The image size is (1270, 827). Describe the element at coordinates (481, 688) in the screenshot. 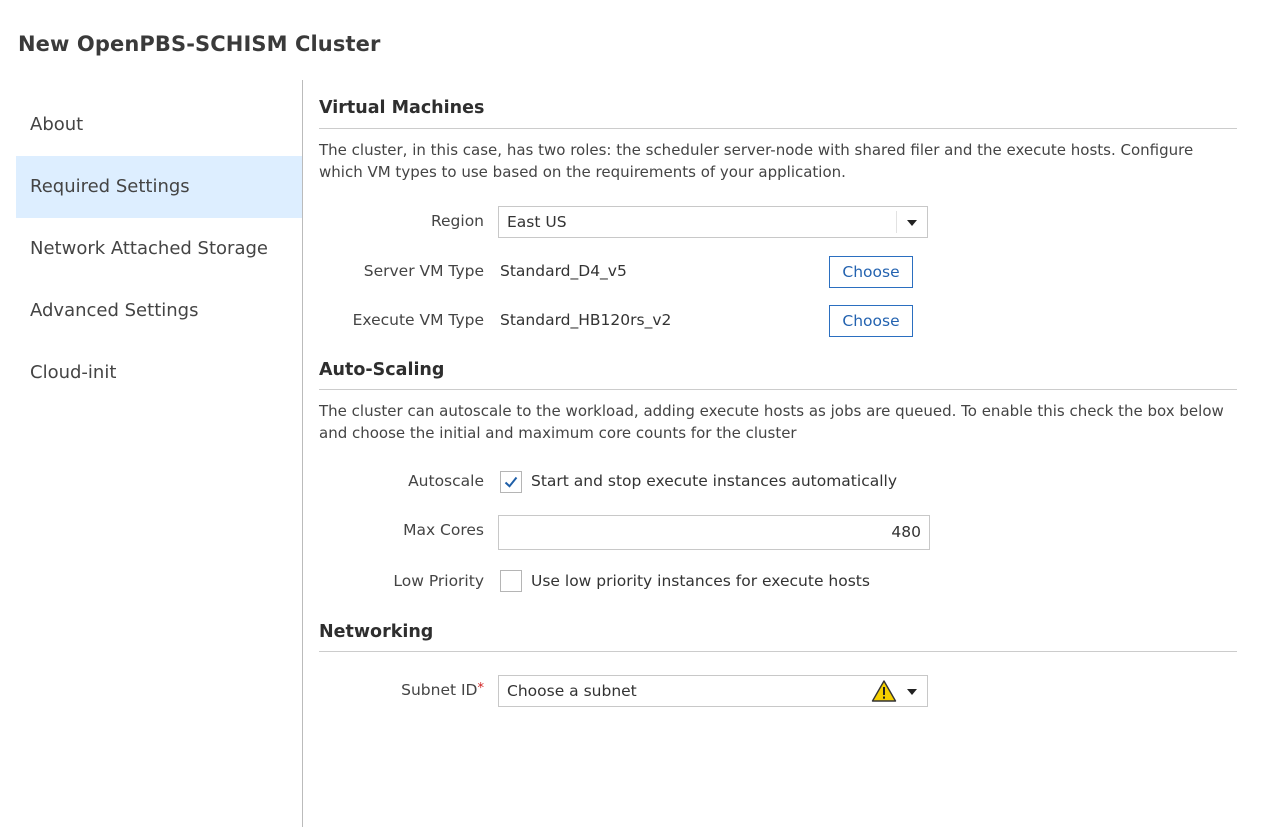

I see `required-indicator: *` at that location.